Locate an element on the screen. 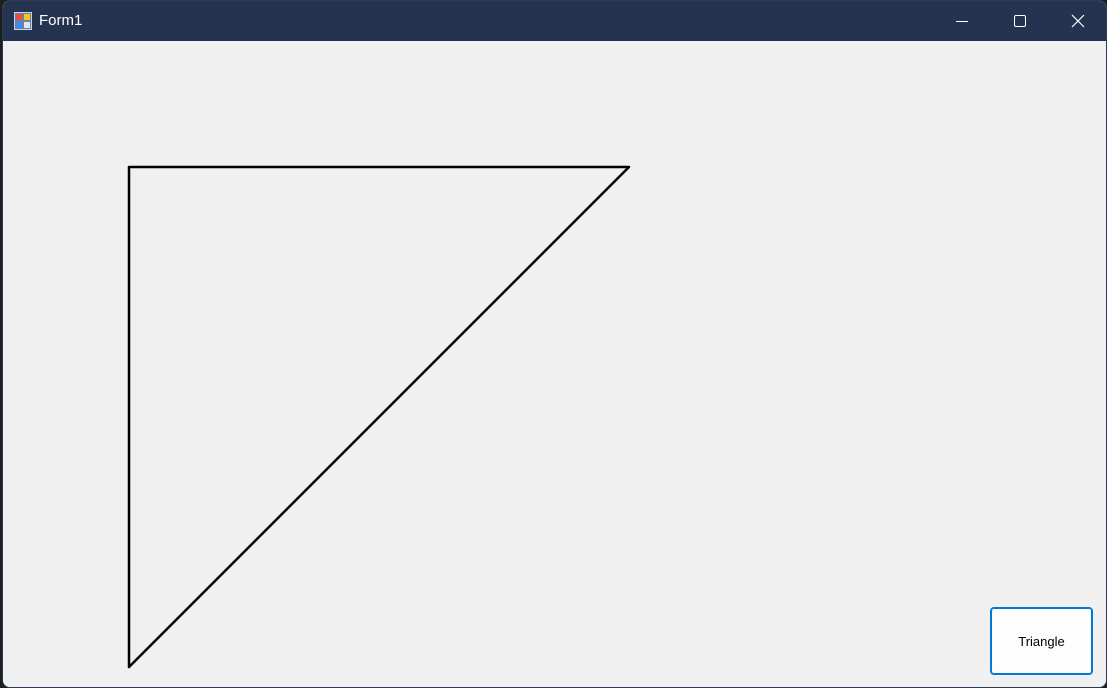 This screenshot has height=688, width=1107. maximize-button is located at coordinates (1020, 21).